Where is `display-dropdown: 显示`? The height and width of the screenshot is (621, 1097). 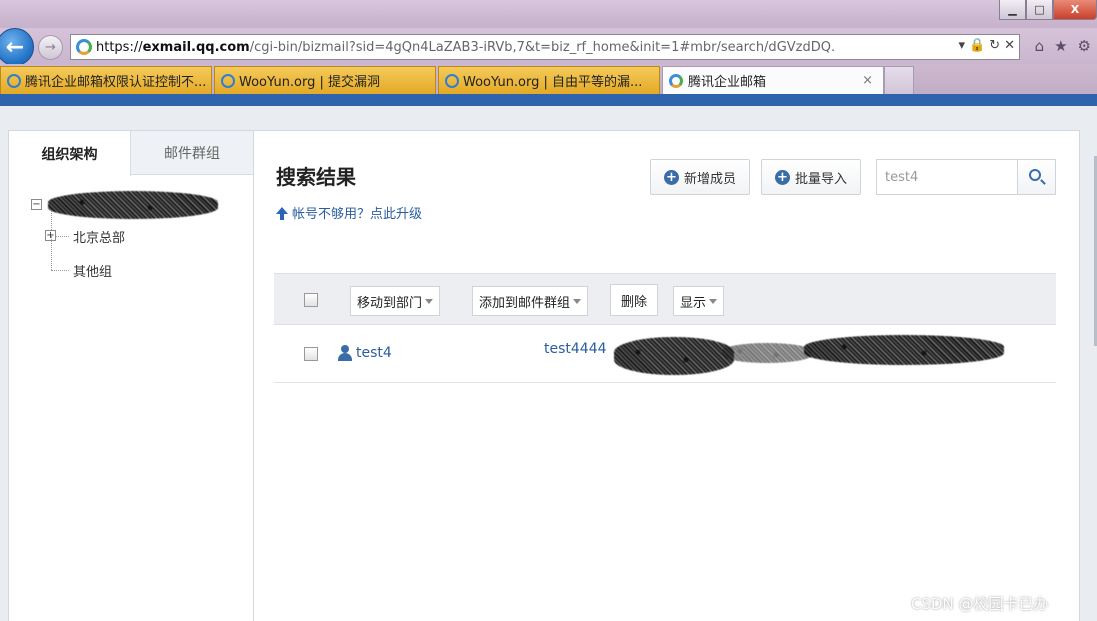 display-dropdown: 显示 is located at coordinates (699, 301).